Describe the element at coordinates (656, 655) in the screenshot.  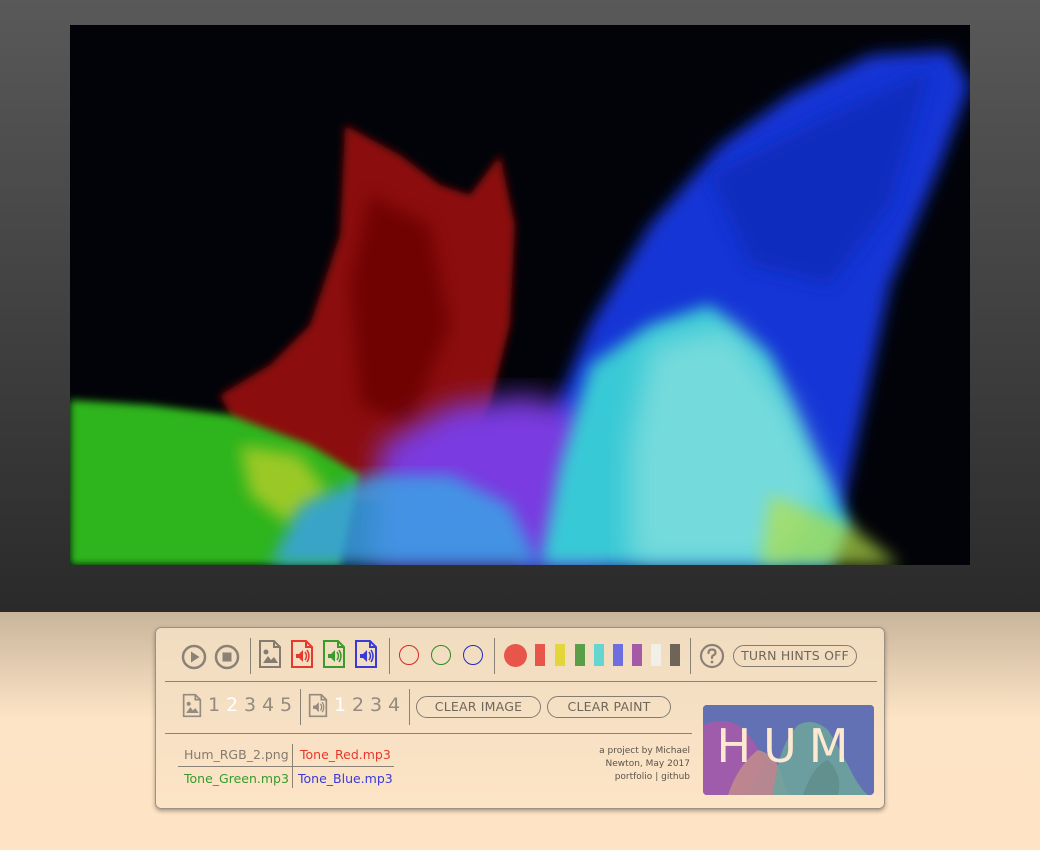
I see `color-swatch-white` at that location.